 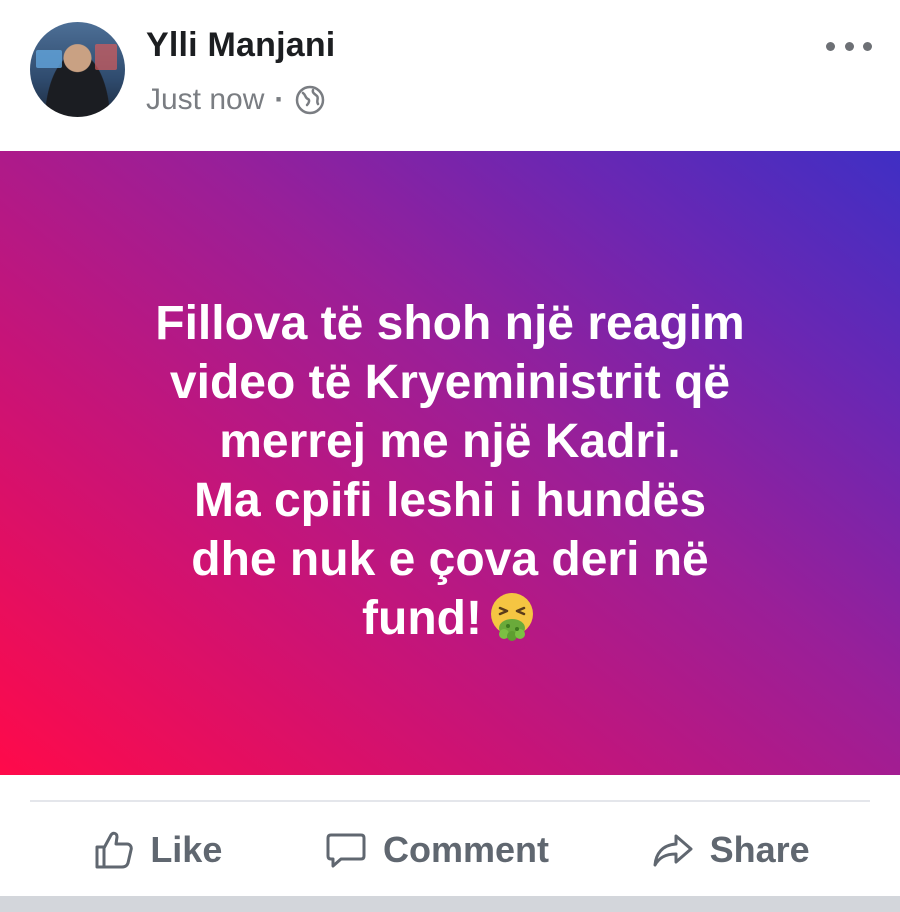 What do you see at coordinates (77, 69) in the screenshot?
I see `author-avatar` at bounding box center [77, 69].